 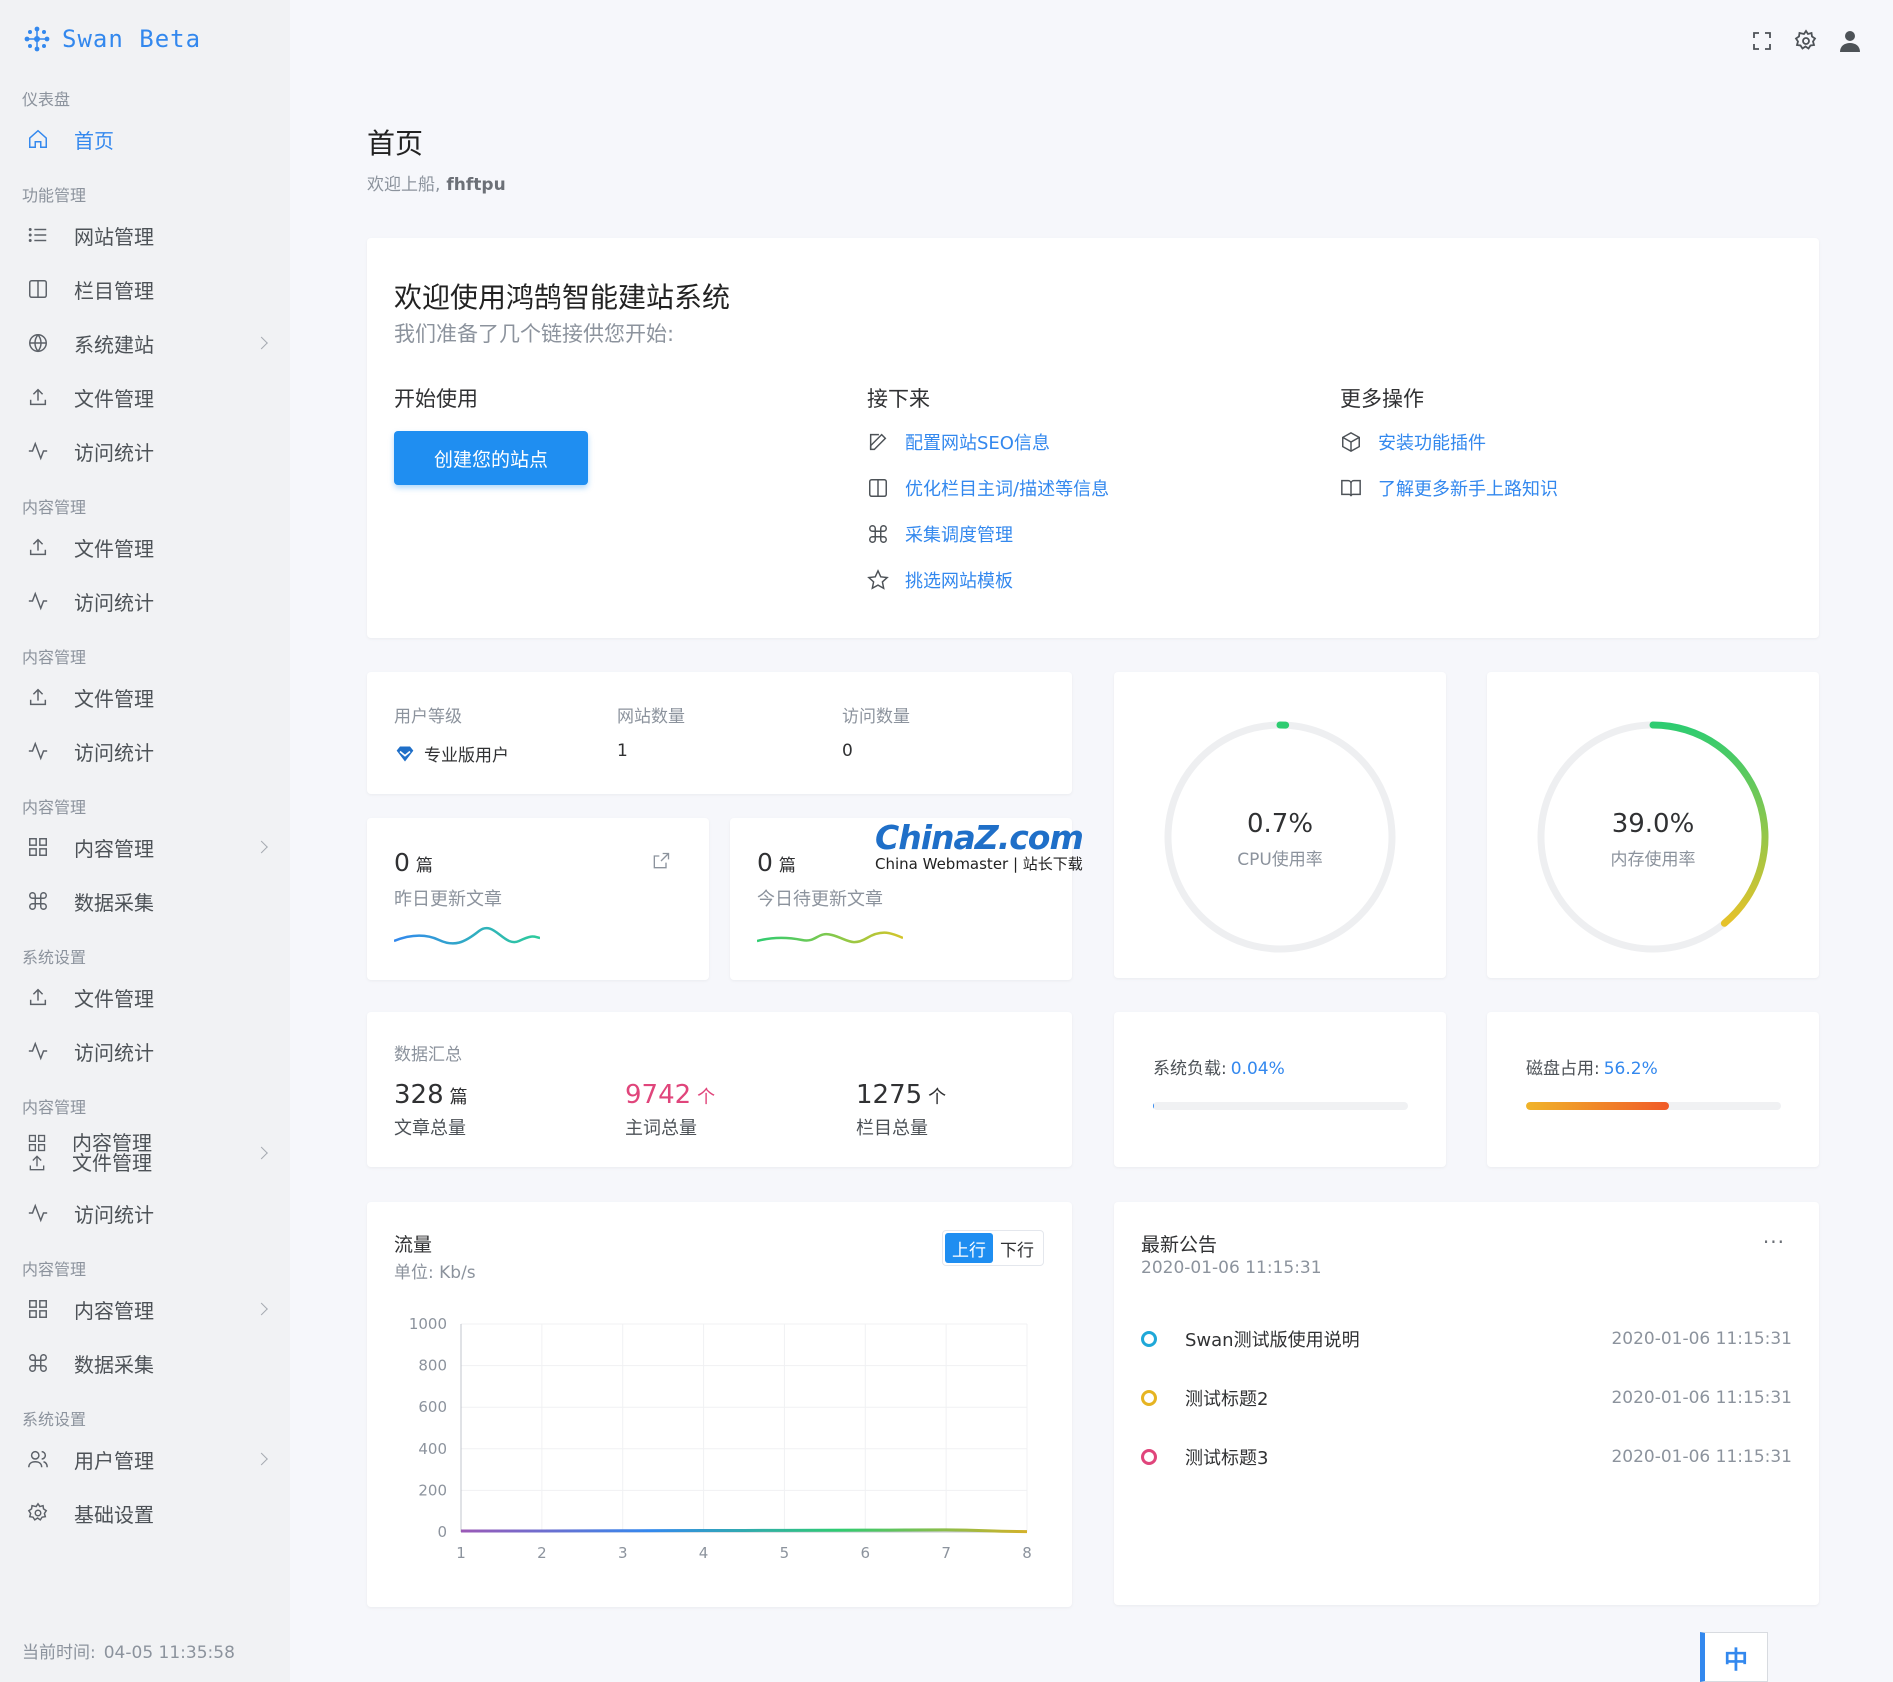 What do you see at coordinates (1017, 1248) in the screenshot?
I see `toggle-downstream: 下行` at bounding box center [1017, 1248].